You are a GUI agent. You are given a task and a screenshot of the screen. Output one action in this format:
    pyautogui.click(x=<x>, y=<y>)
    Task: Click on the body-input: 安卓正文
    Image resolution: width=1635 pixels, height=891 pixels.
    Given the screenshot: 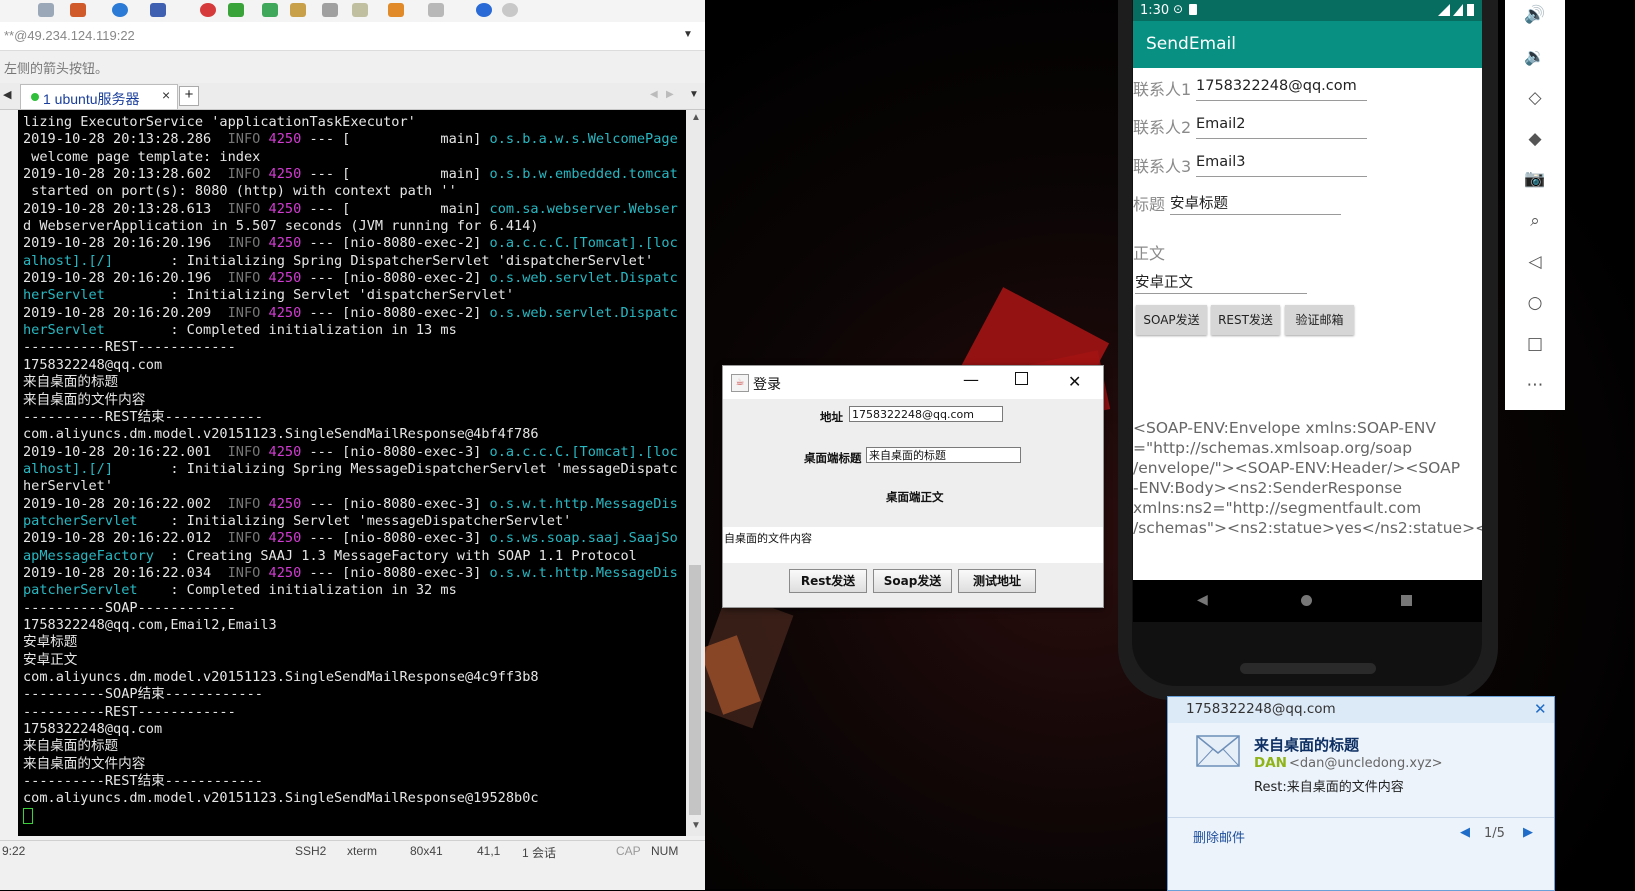 What is the action you would take?
    pyautogui.click(x=1221, y=282)
    